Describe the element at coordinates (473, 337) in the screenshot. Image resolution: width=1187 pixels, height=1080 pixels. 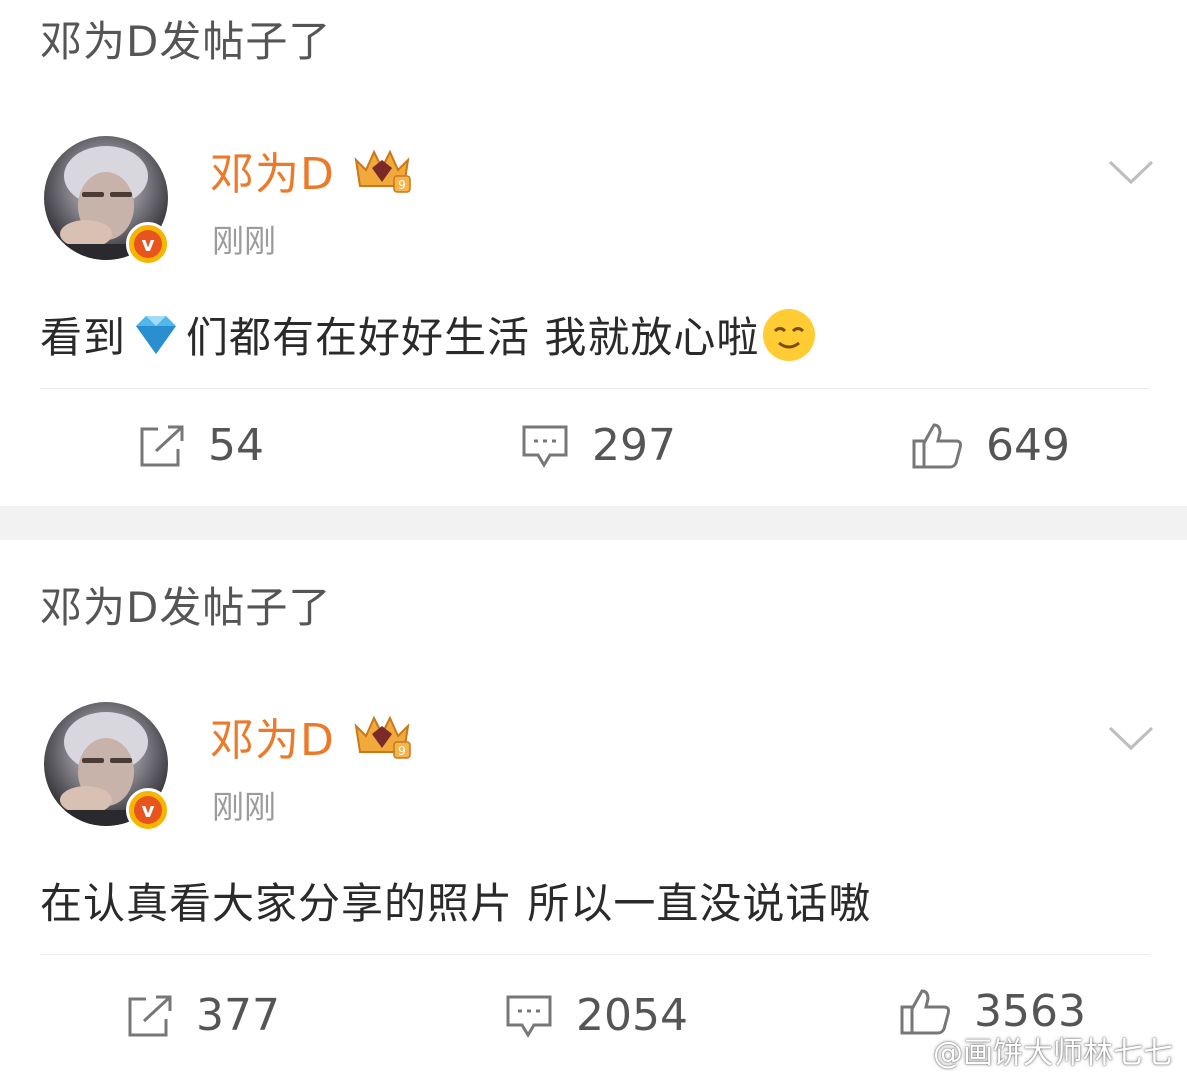
I see `post-text-part: 们都有在好好生活 我就放心啦` at that location.